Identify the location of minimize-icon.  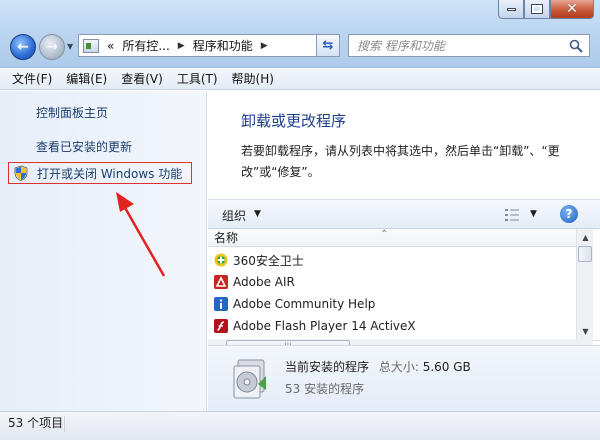
(511, 9).